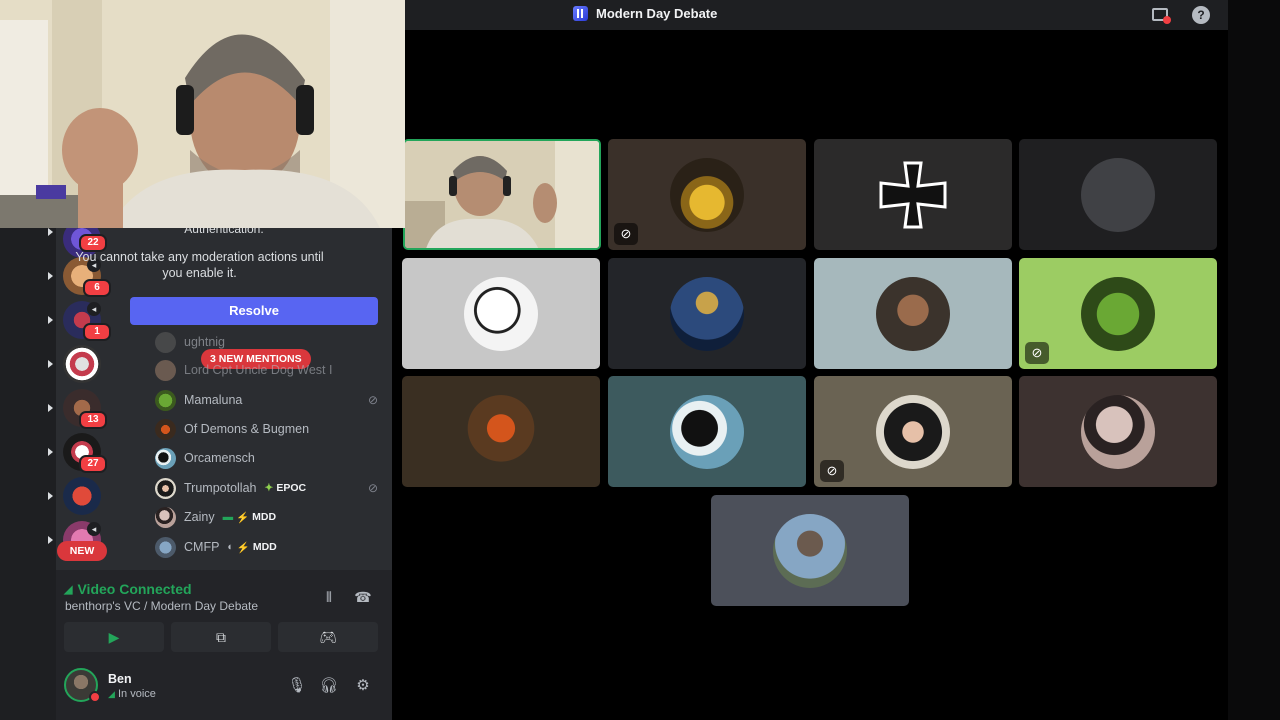  Describe the element at coordinates (161, 606) in the screenshot. I see `voice-channel-path: benthorp's VC / Modern Day Debate` at that location.